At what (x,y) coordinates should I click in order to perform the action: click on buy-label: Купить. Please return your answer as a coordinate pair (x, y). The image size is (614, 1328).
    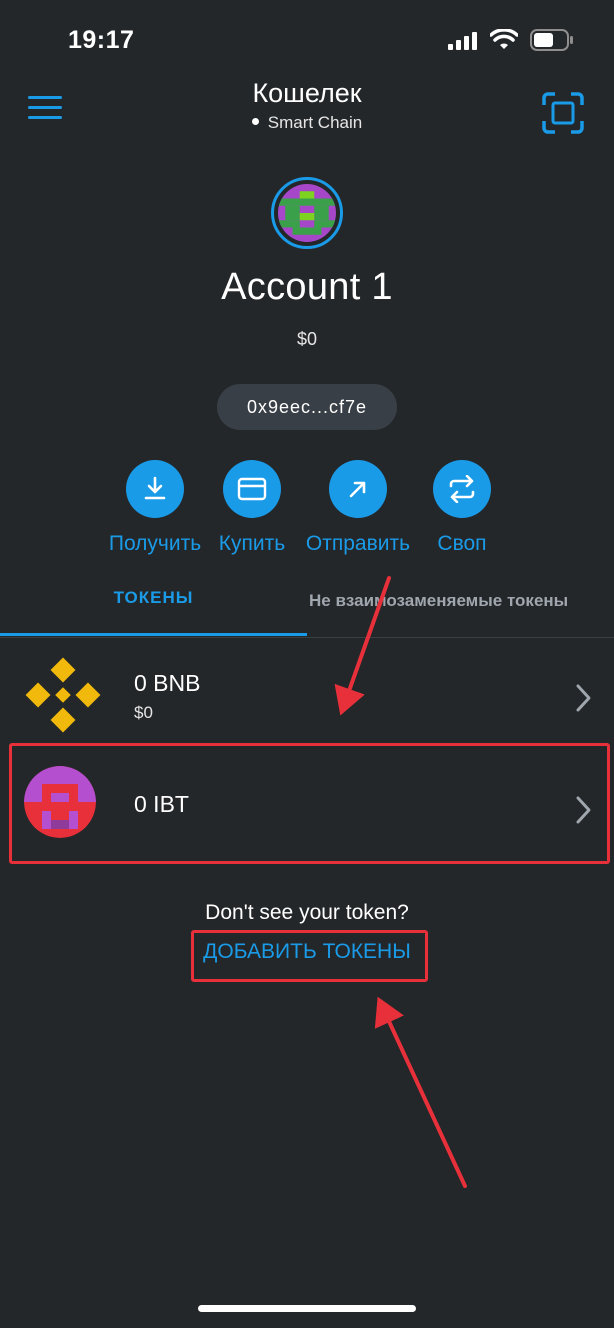
    Looking at the image, I should click on (252, 544).